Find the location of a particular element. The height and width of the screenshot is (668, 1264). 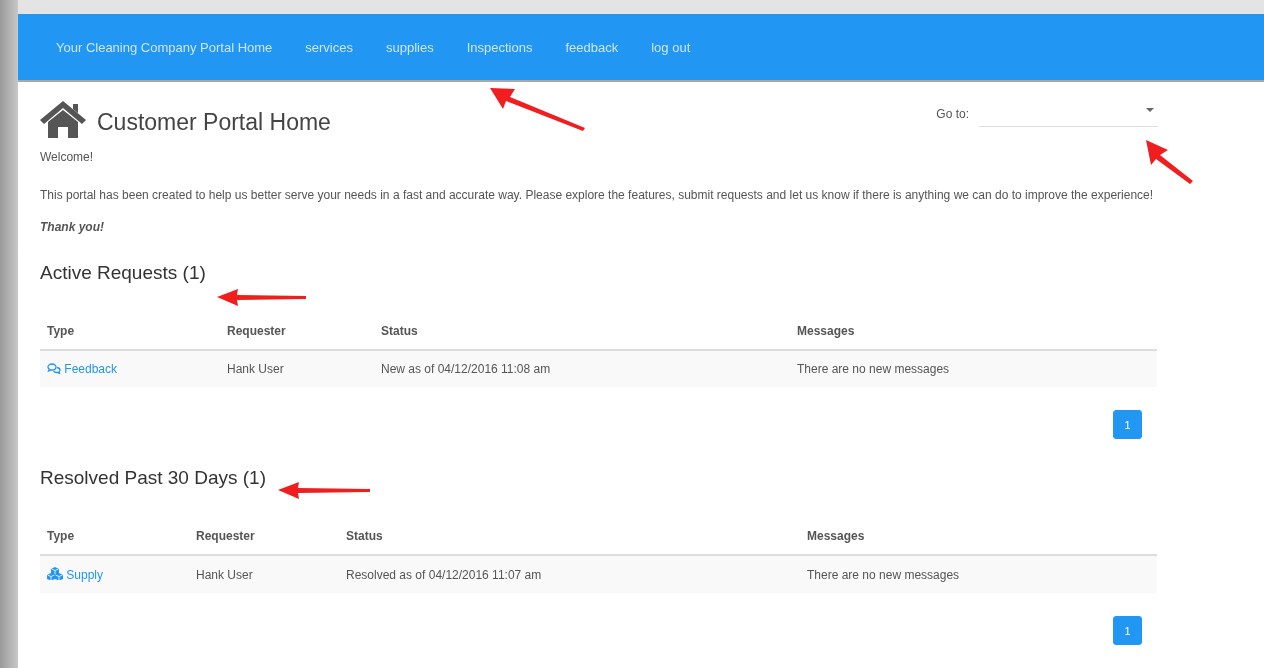

type-link: Feedback is located at coordinates (82, 369).